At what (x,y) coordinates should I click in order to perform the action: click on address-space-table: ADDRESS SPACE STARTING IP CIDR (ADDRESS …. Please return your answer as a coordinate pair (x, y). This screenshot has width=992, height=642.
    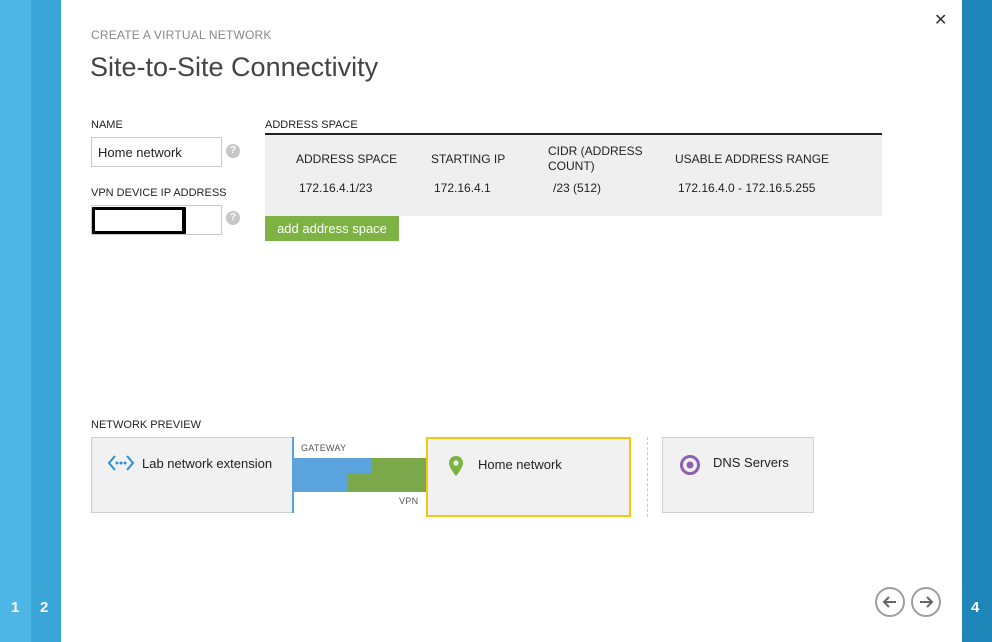
    Looking at the image, I should click on (573, 175).